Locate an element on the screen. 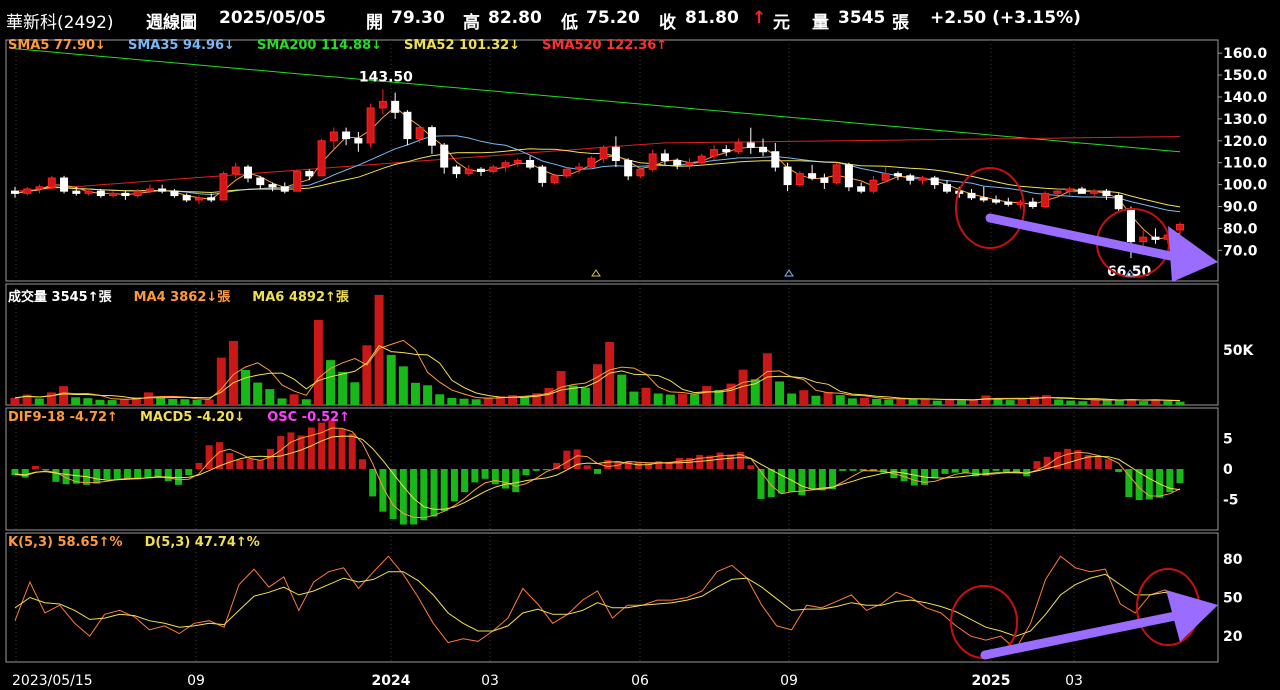  x-tick-label: 2023/05/15 is located at coordinates (52, 681).